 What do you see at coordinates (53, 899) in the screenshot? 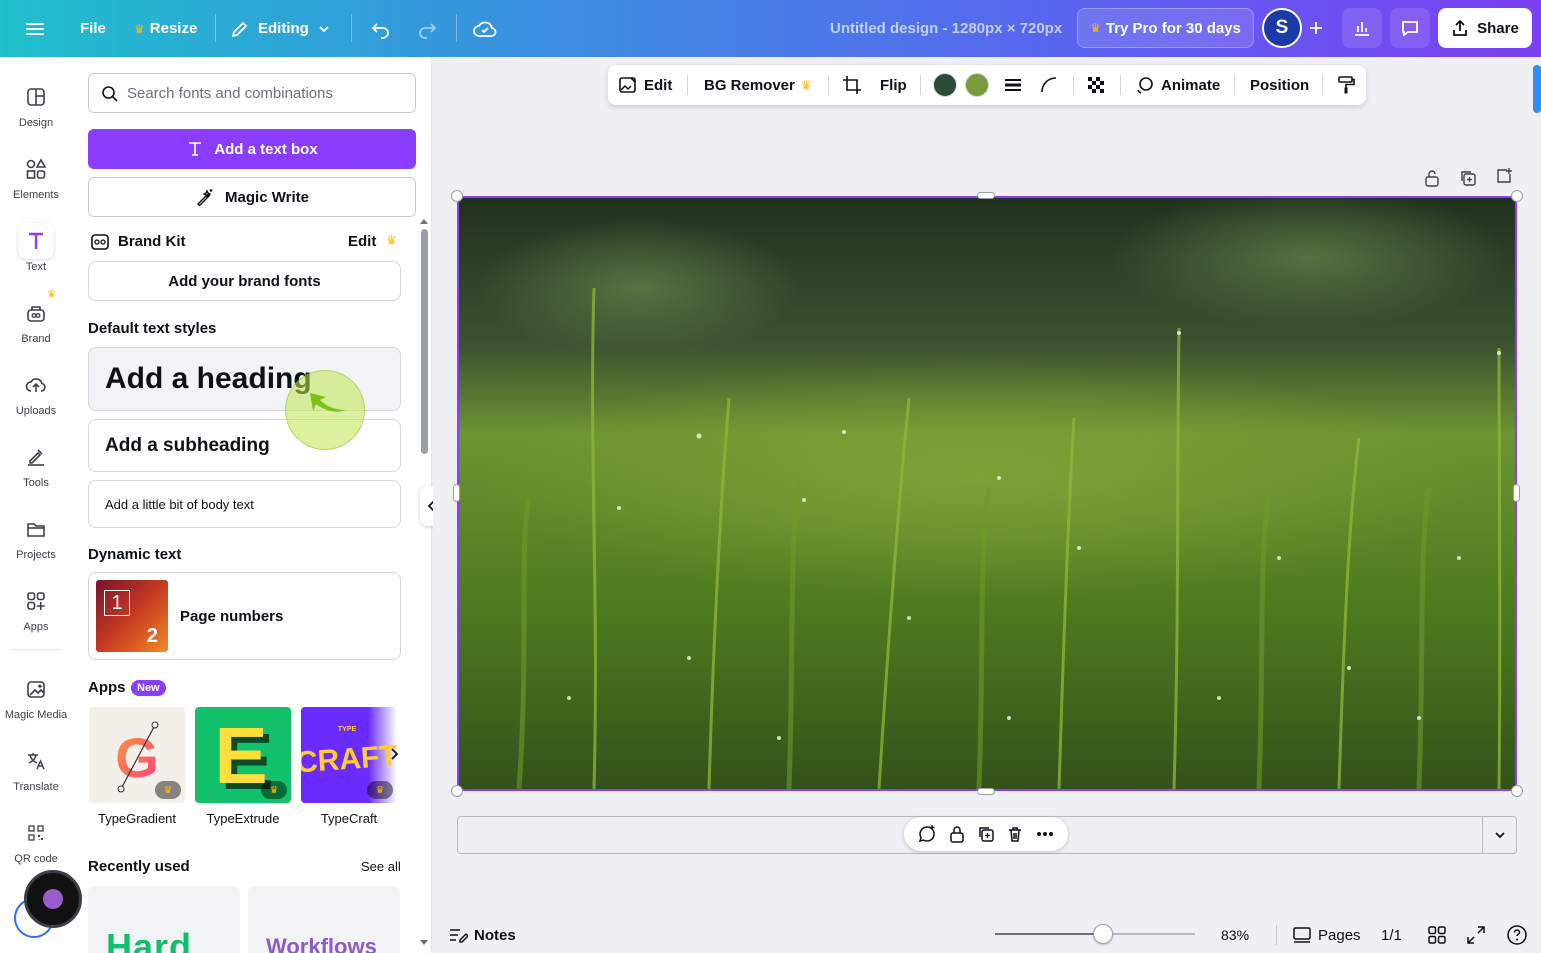
I see `assistant-button` at bounding box center [53, 899].